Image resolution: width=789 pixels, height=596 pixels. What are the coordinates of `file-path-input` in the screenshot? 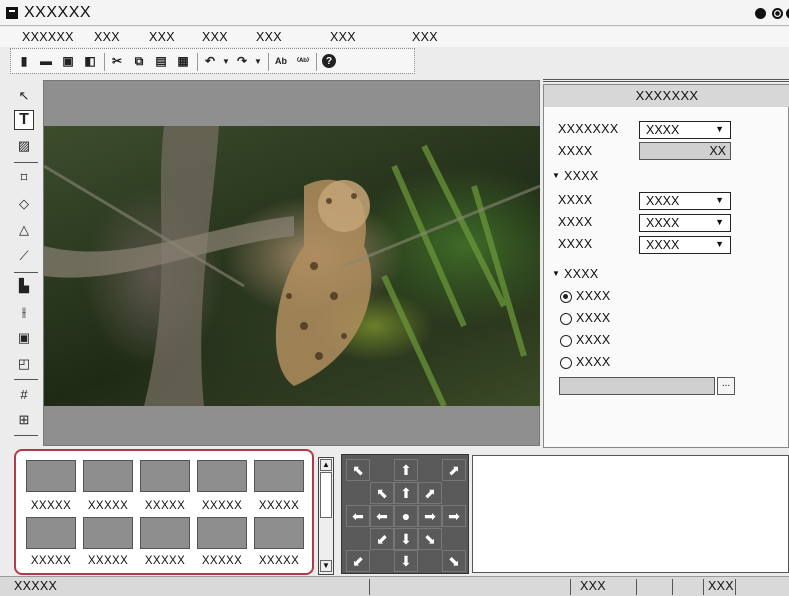 It's located at (637, 386).